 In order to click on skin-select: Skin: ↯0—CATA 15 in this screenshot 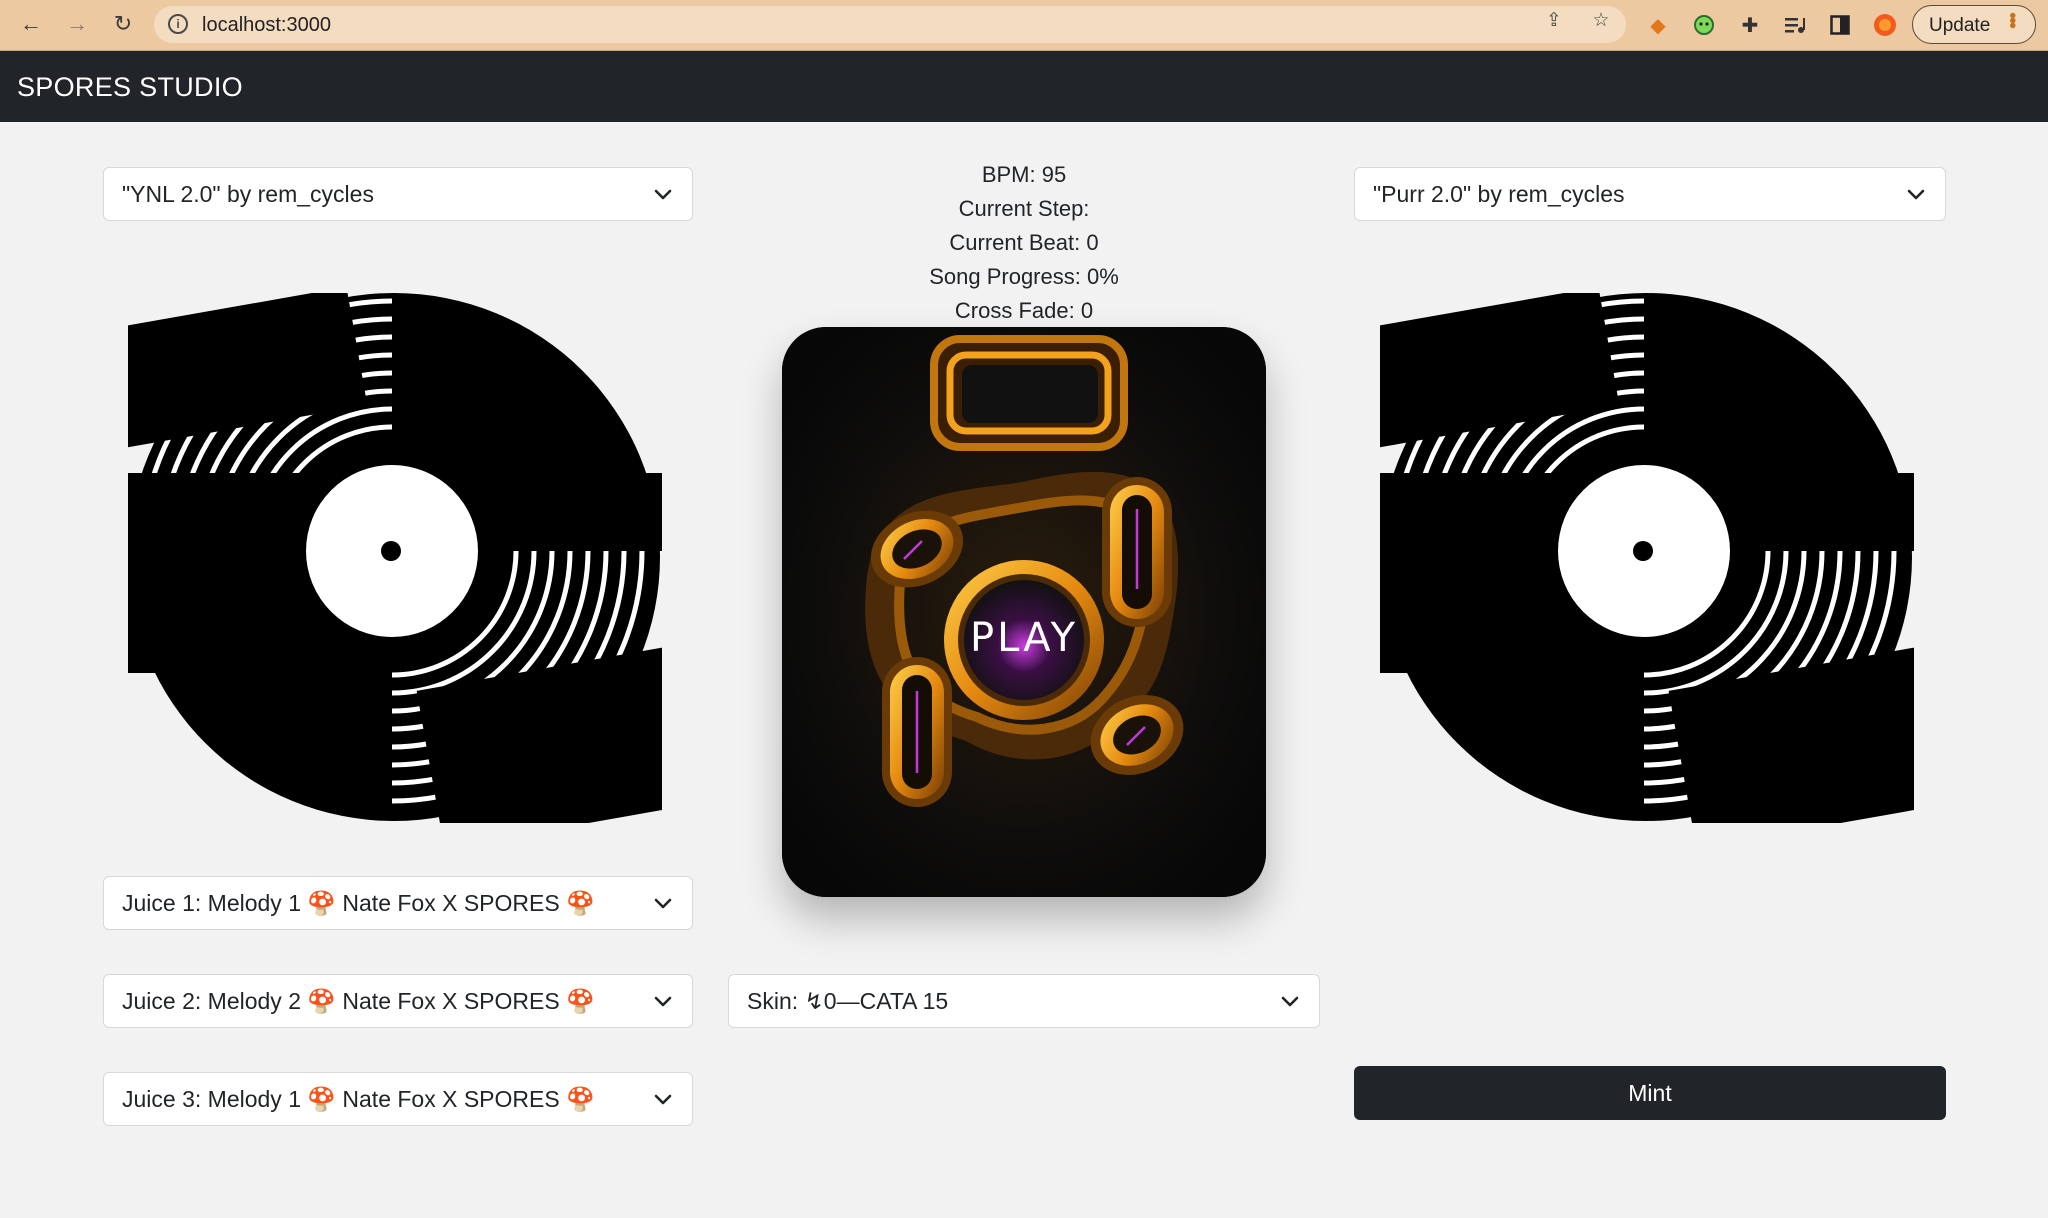, I will do `click(1024, 1001)`.